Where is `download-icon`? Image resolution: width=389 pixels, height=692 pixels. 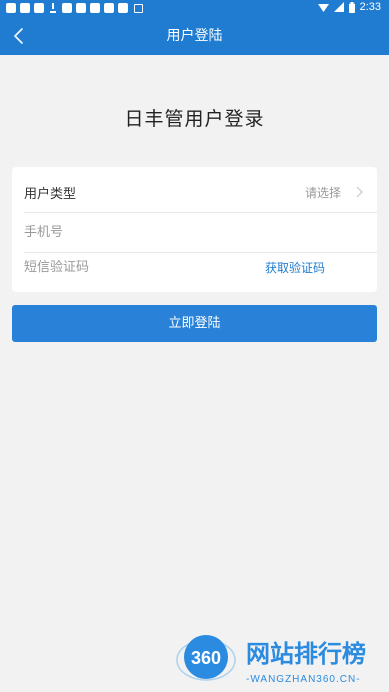 download-icon is located at coordinates (53, 8).